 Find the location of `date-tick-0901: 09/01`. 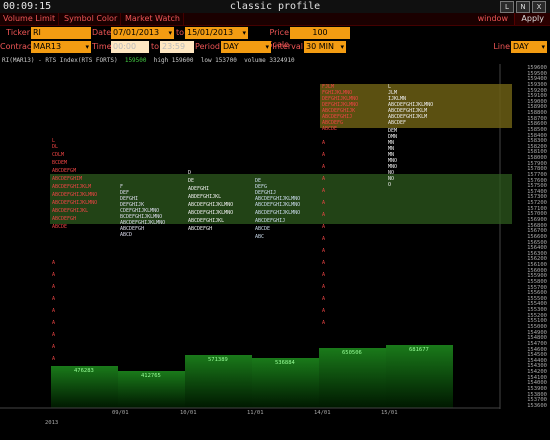

date-tick-0901: 09/01 is located at coordinates (120, 413).